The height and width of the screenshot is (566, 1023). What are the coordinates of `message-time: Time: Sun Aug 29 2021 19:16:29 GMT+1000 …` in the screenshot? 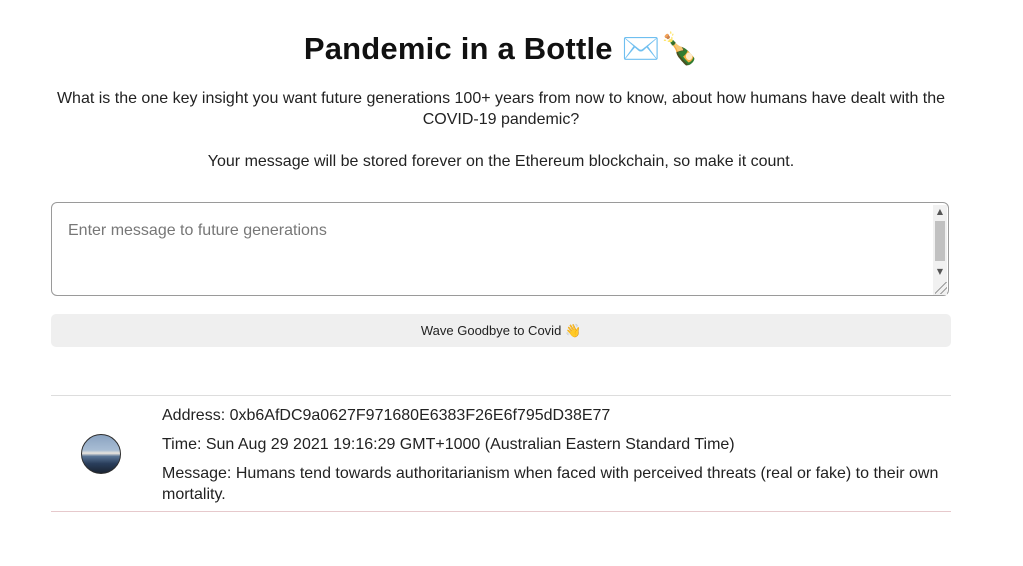 It's located at (448, 444).